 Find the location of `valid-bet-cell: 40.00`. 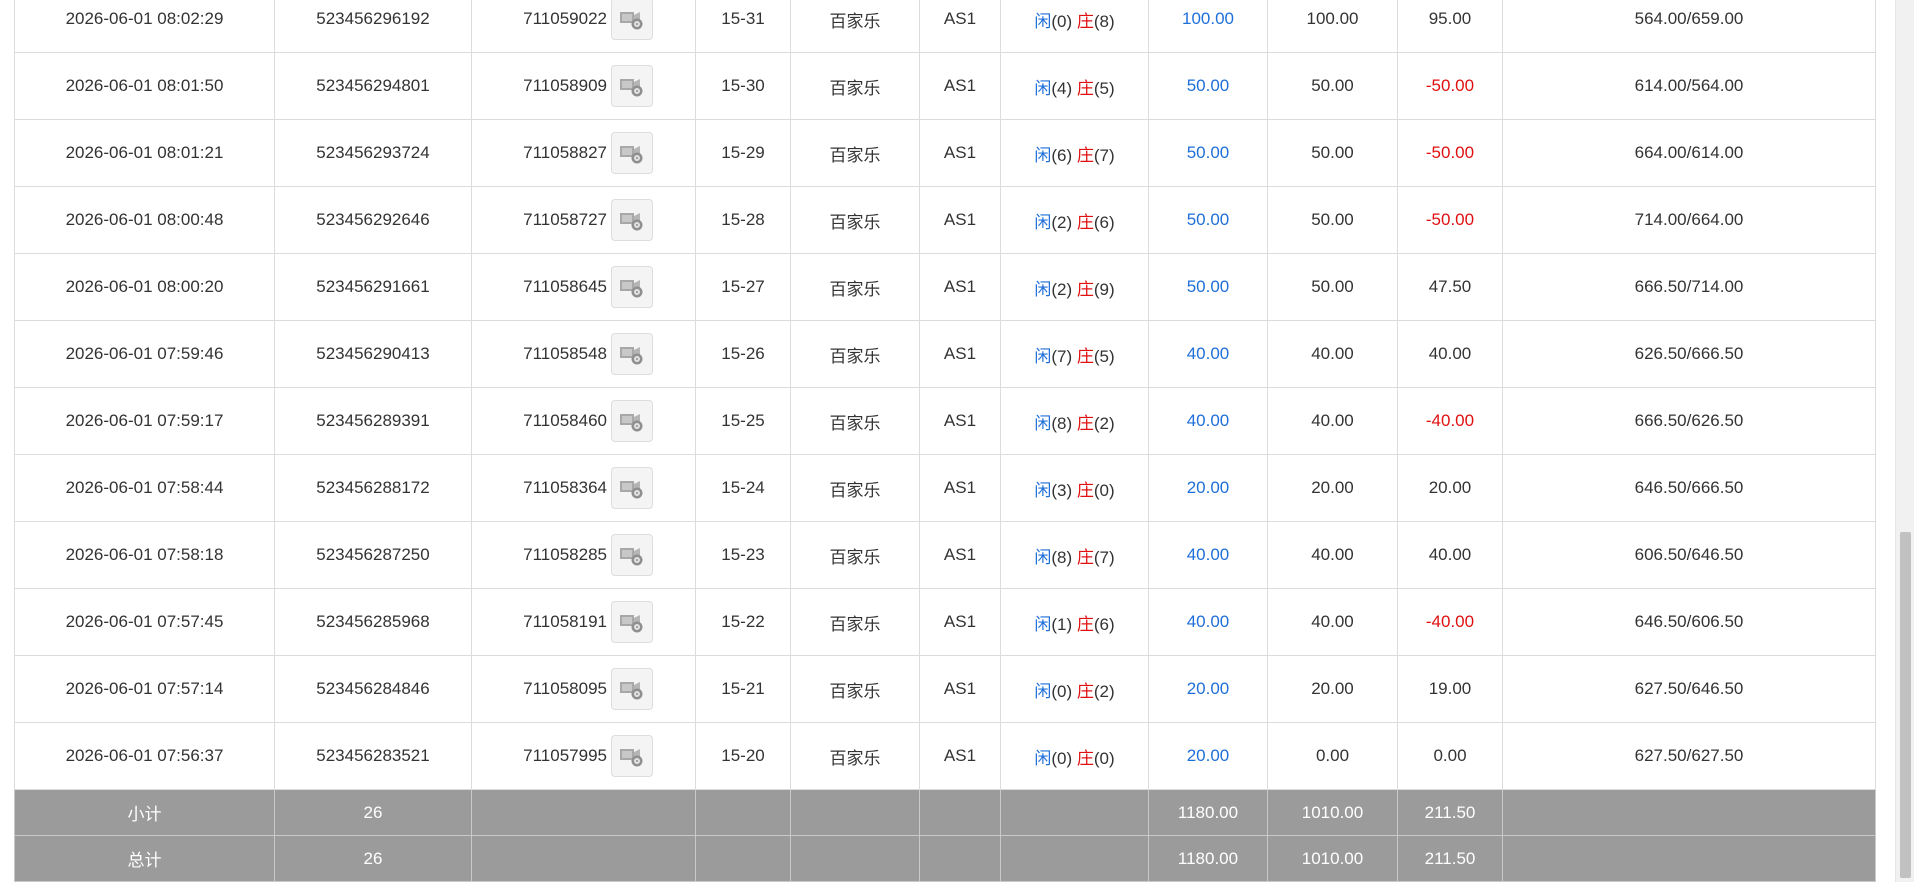

valid-bet-cell: 40.00 is located at coordinates (1332, 622).